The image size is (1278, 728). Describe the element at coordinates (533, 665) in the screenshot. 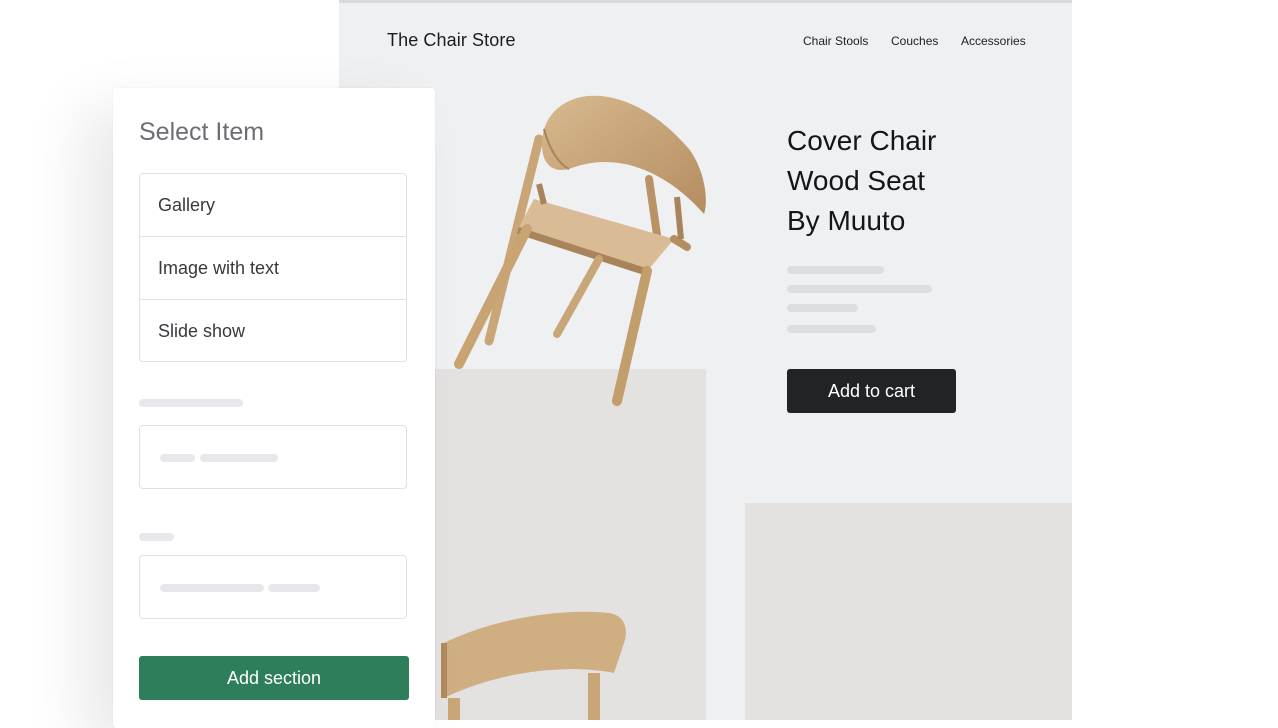

I see `chair-image-secondary` at that location.